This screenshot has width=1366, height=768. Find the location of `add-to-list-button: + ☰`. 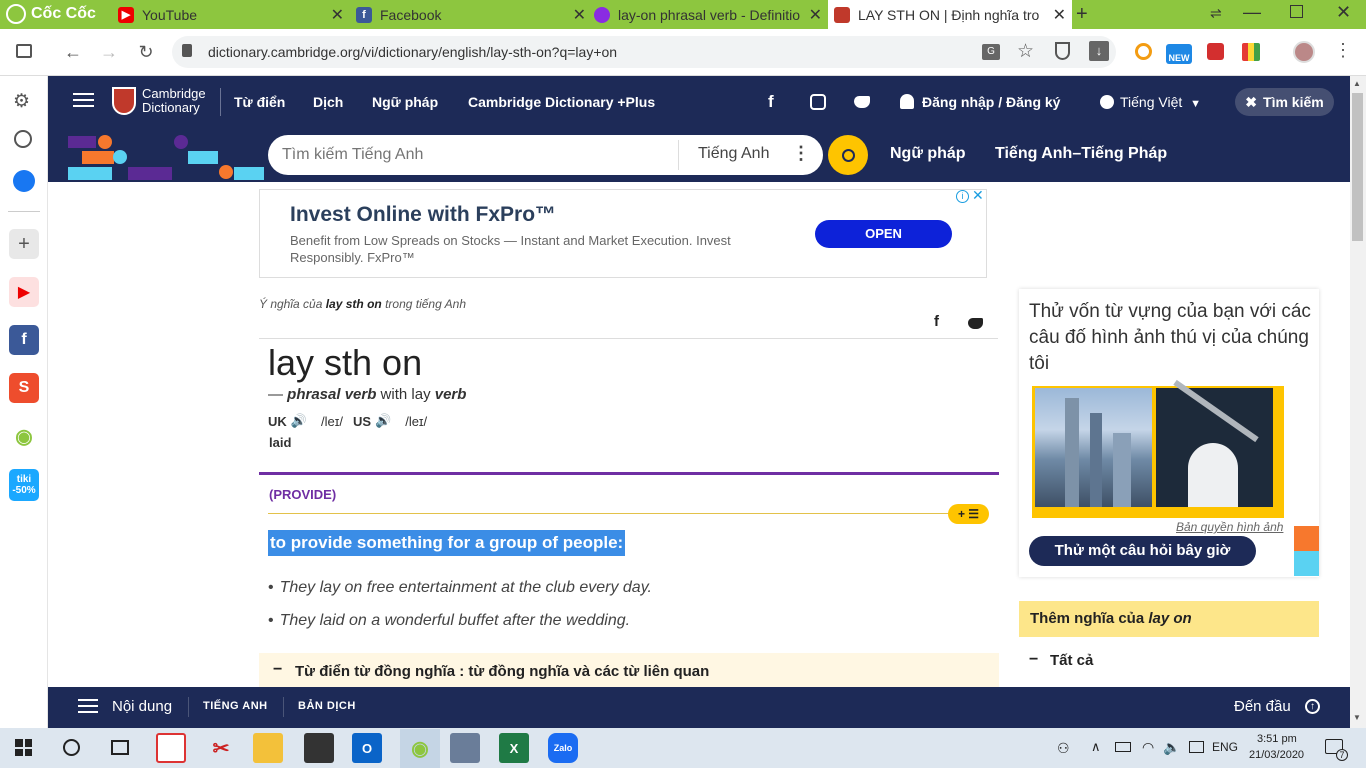

add-to-list-button: + ☰ is located at coordinates (968, 514).